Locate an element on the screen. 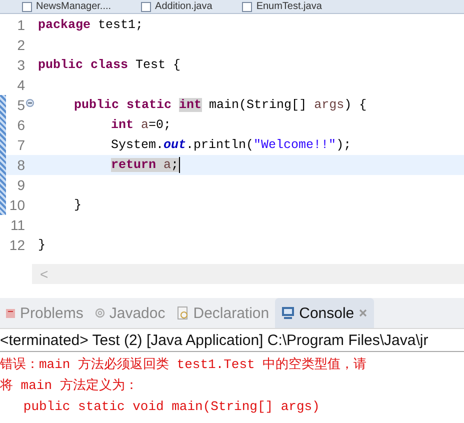 The height and width of the screenshot is (423, 464). line-number: 2 is located at coordinates (20, 45).